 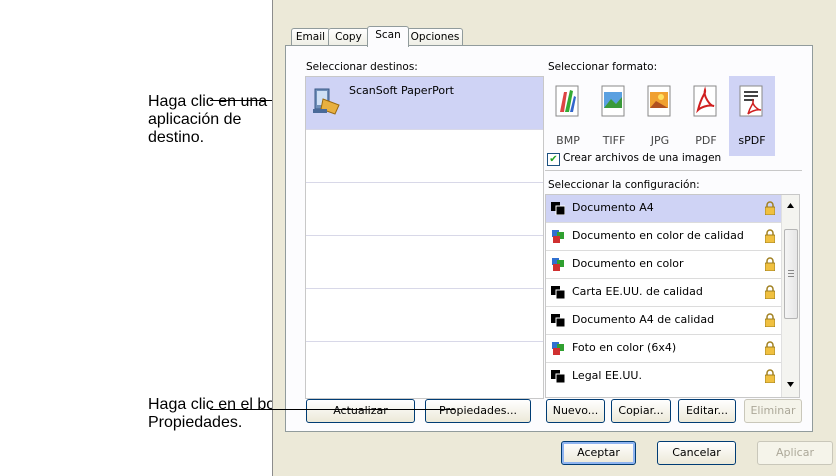 I want to click on config-item-label: Documento en color de calidad, so click(x=658, y=235).